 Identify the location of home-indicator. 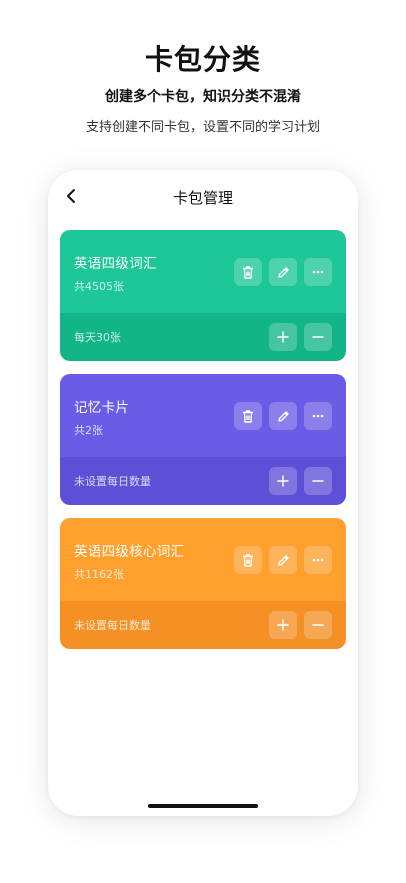
(203, 806).